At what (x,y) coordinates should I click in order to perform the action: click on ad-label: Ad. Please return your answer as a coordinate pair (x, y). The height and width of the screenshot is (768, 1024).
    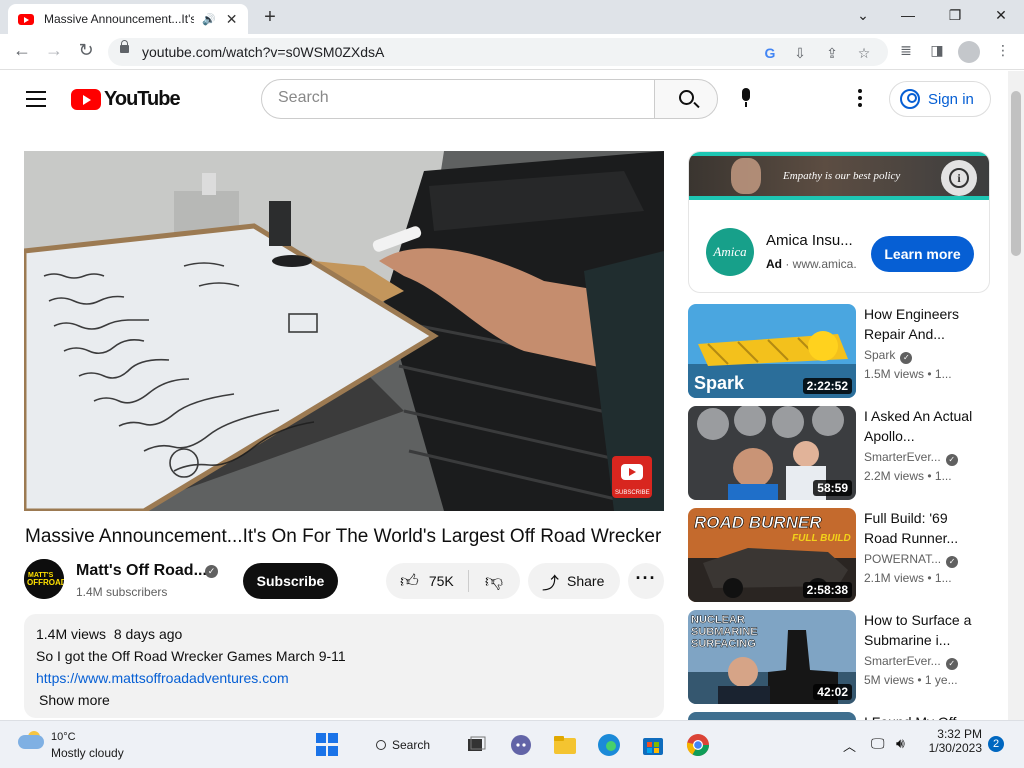
    Looking at the image, I should click on (774, 264).